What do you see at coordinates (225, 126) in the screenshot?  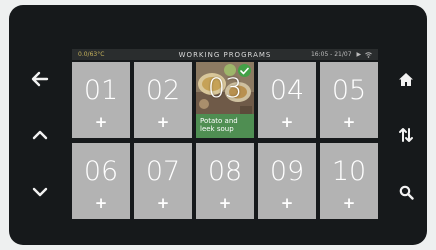 I see `program-name: Potato and leek soup` at bounding box center [225, 126].